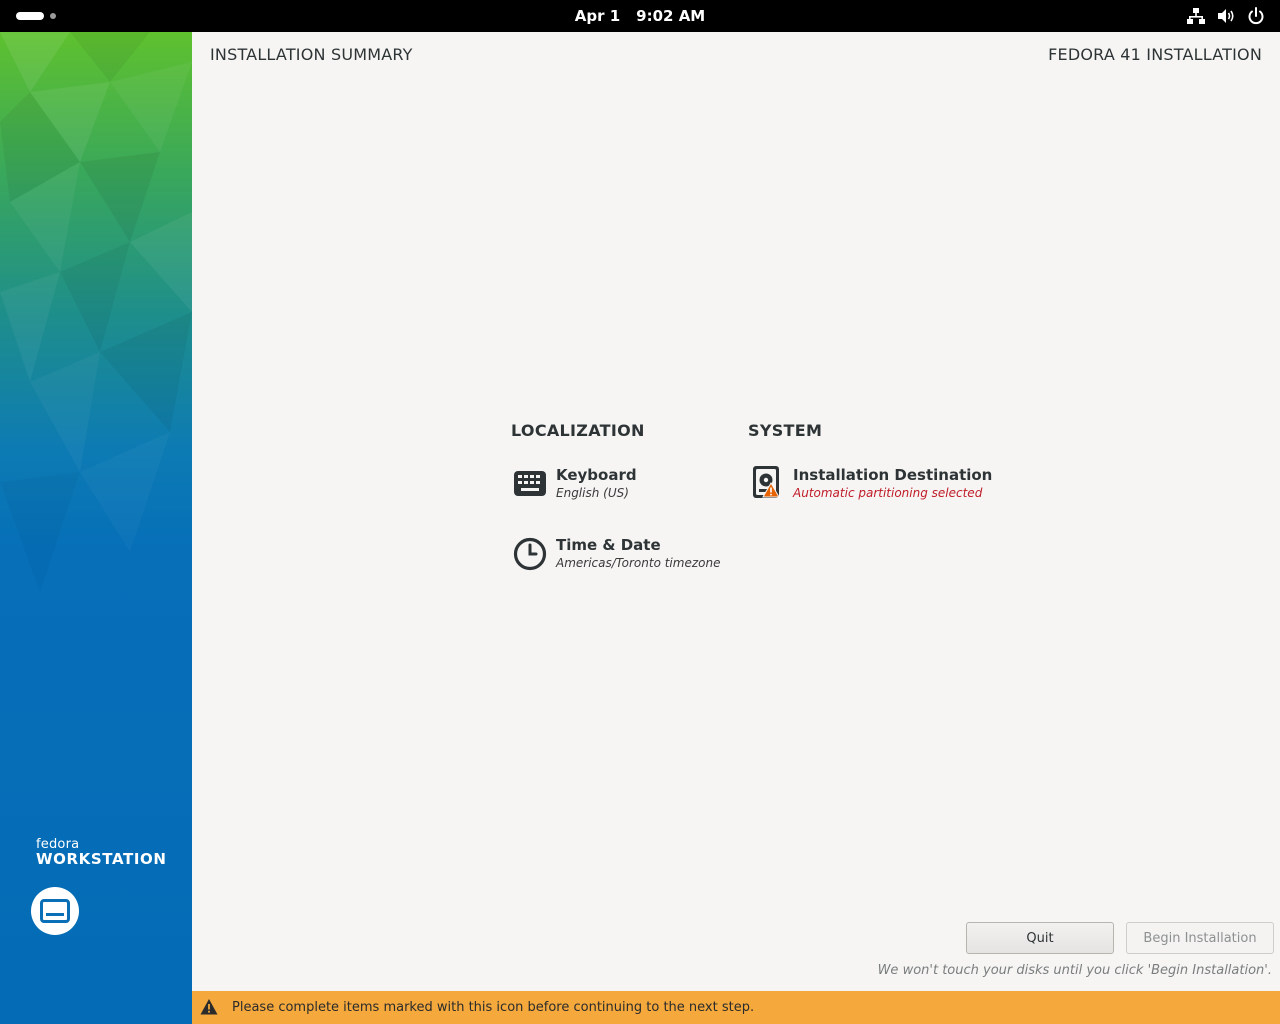 The height and width of the screenshot is (1024, 1280). Describe the element at coordinates (96, 252) in the screenshot. I see `sidebar-background-pattern` at that location.